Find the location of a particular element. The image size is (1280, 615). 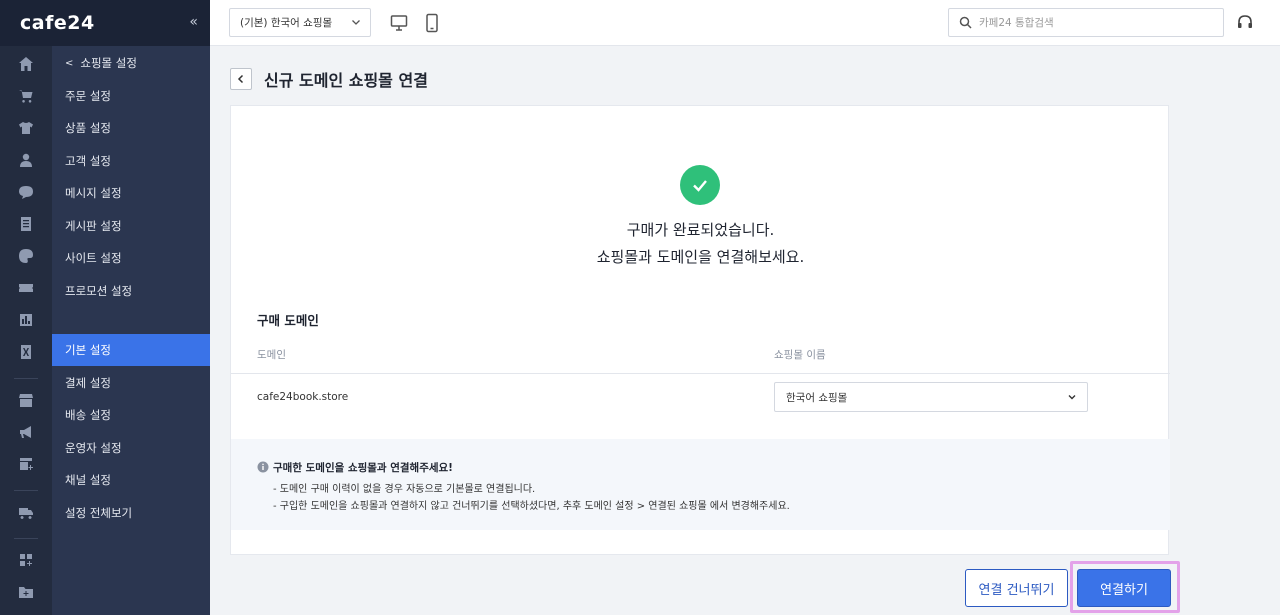

headset-icon is located at coordinates (1245, 22).